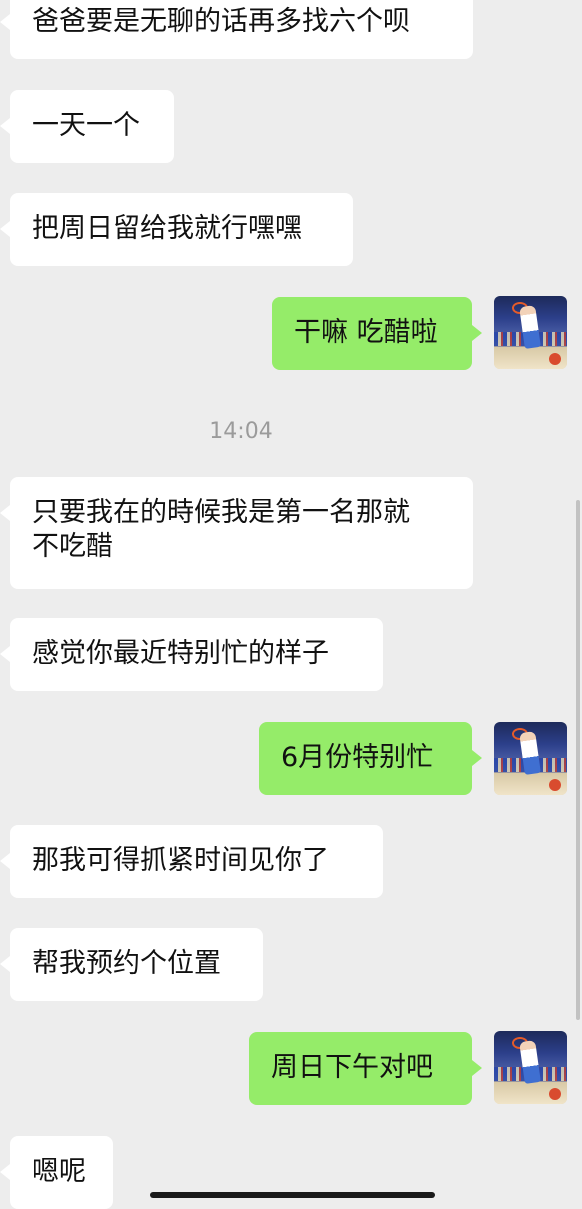 The image size is (582, 1209). I want to click on message-bubble-incoming: 只要我在的時候我是第一名那就 不吃醋, so click(236, 533).